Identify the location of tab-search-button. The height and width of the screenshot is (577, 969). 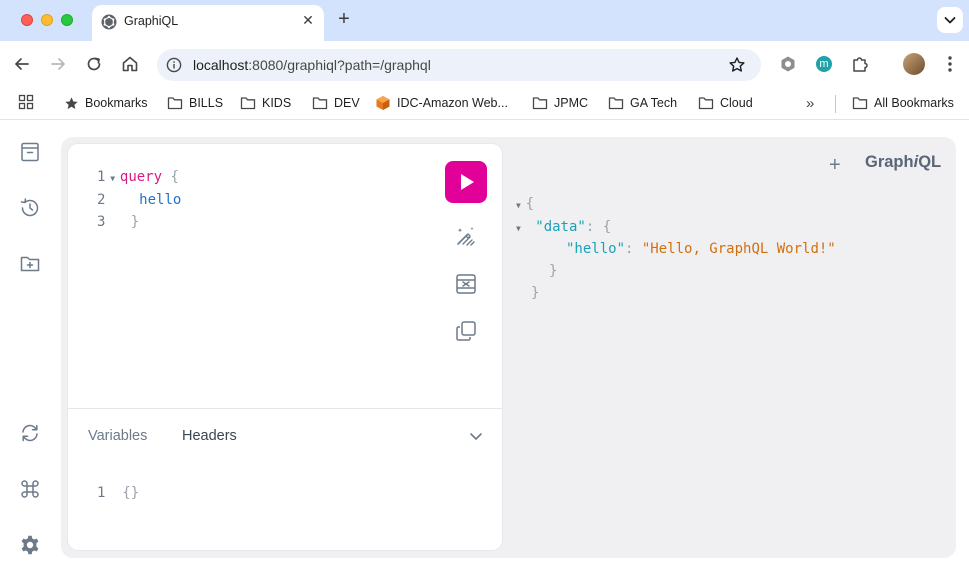
(950, 20).